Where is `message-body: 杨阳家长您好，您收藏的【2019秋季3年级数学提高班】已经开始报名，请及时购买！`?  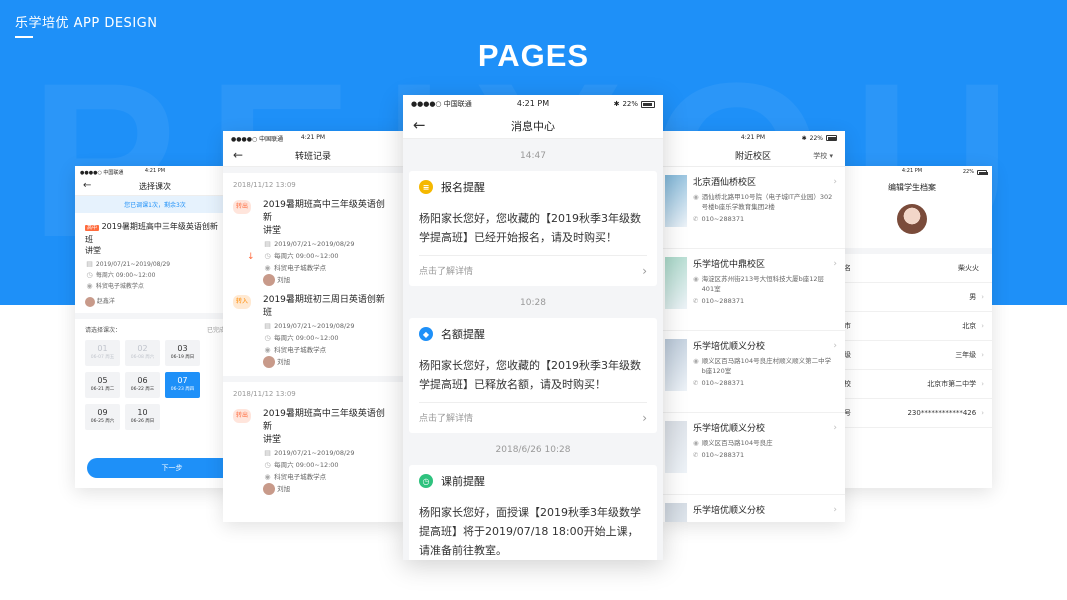 message-body: 杨阳家长您好，您收藏的【2019秋季3年级数学提高班】已经开始报名，请及时购买！ is located at coordinates (530, 228).